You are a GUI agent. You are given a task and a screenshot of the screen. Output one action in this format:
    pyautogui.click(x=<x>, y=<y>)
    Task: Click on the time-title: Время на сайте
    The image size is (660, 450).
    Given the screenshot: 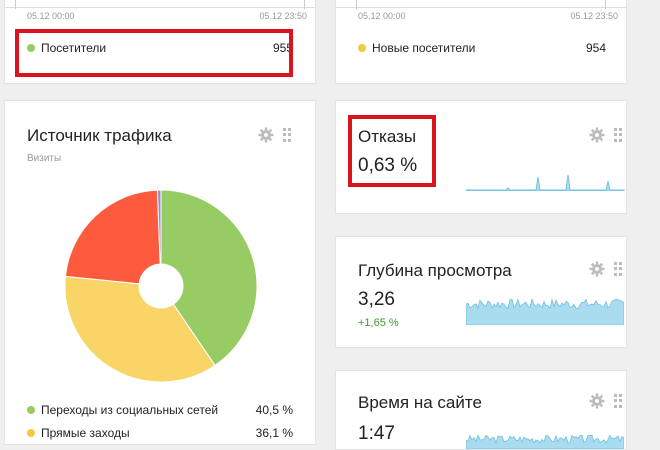 What is the action you would take?
    pyautogui.click(x=420, y=402)
    